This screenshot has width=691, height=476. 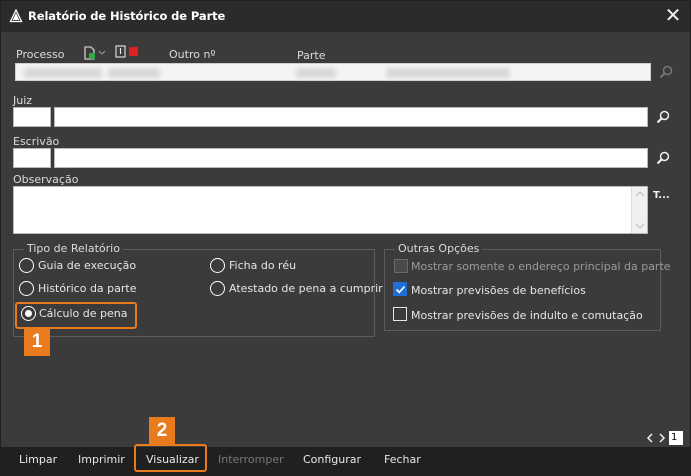 I want to click on parte-label: Parte, so click(x=311, y=55).